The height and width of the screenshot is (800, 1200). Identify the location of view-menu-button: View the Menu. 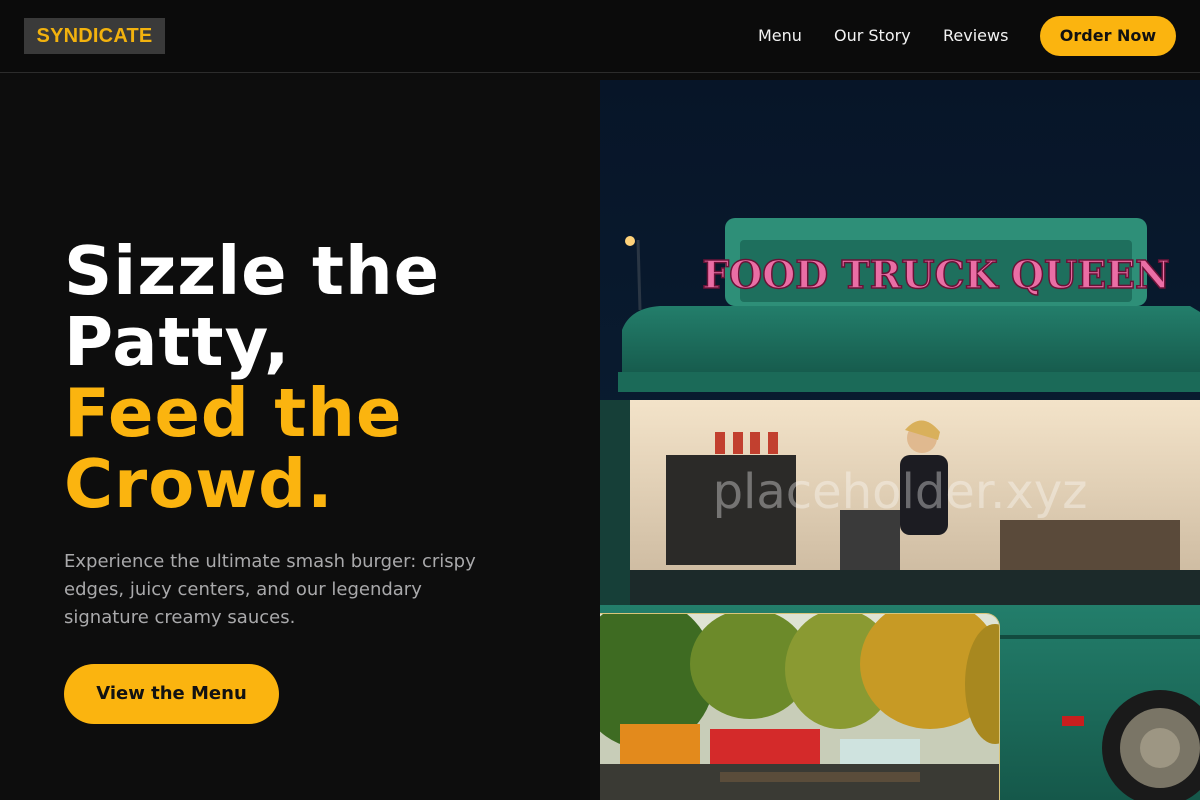
(171, 694).